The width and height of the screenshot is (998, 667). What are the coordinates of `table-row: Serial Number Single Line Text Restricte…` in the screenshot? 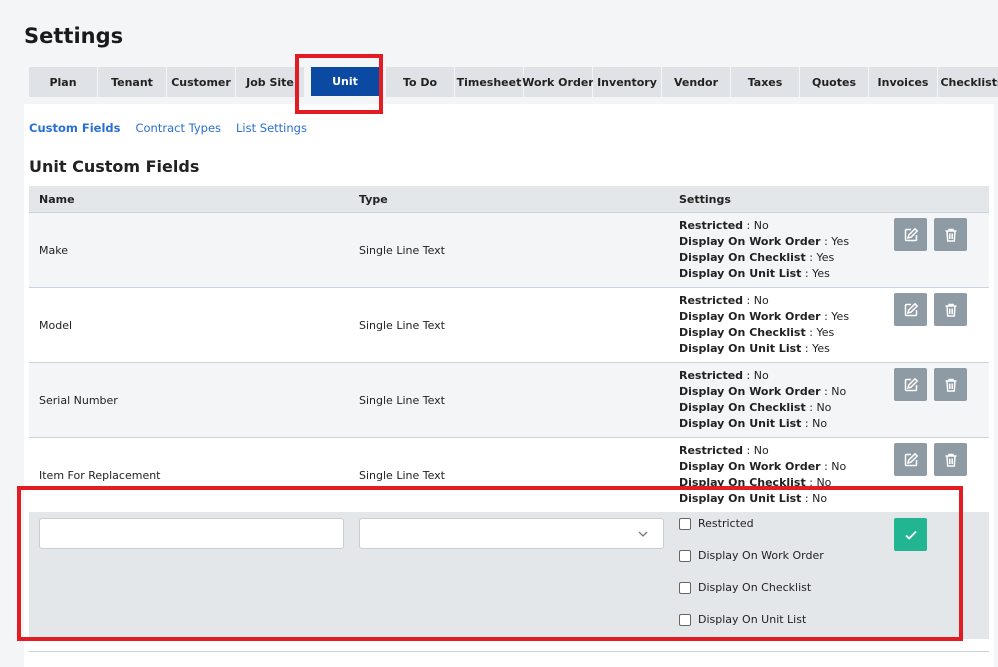 It's located at (509, 400).